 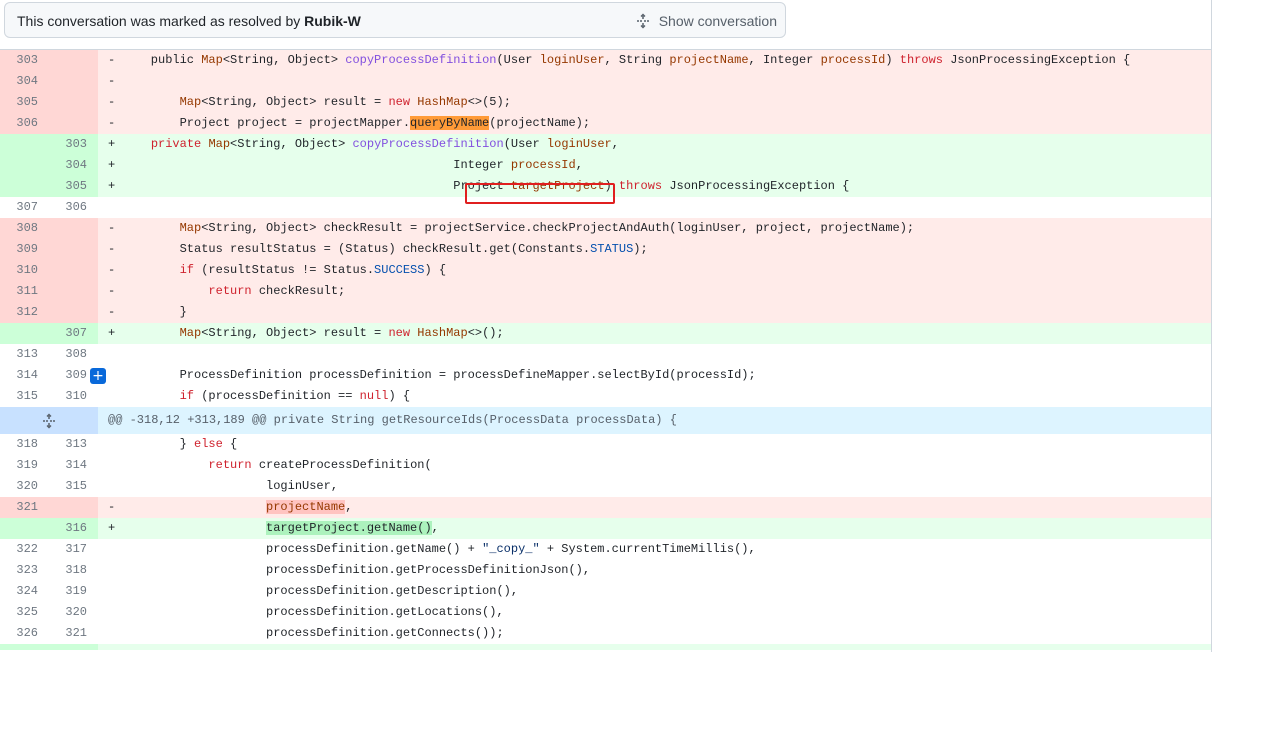 I want to click on old-line-number: 314, so click(x=24, y=375).